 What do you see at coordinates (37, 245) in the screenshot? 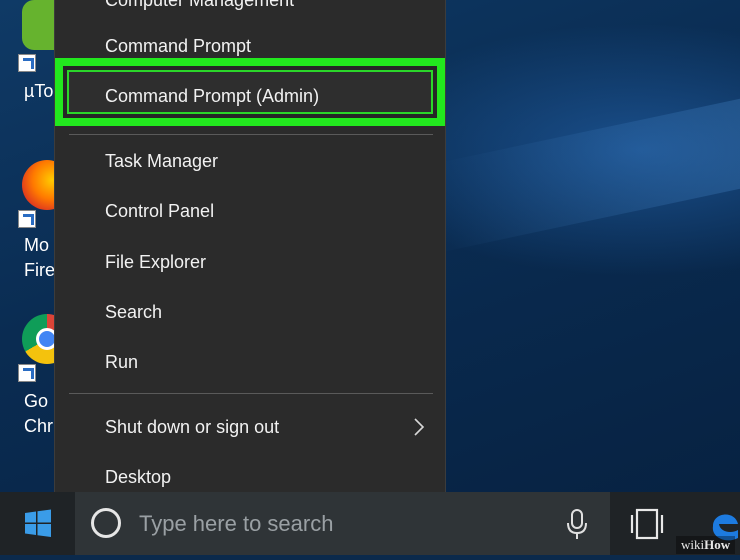
I see `desktop-icon-label: Mo` at bounding box center [37, 245].